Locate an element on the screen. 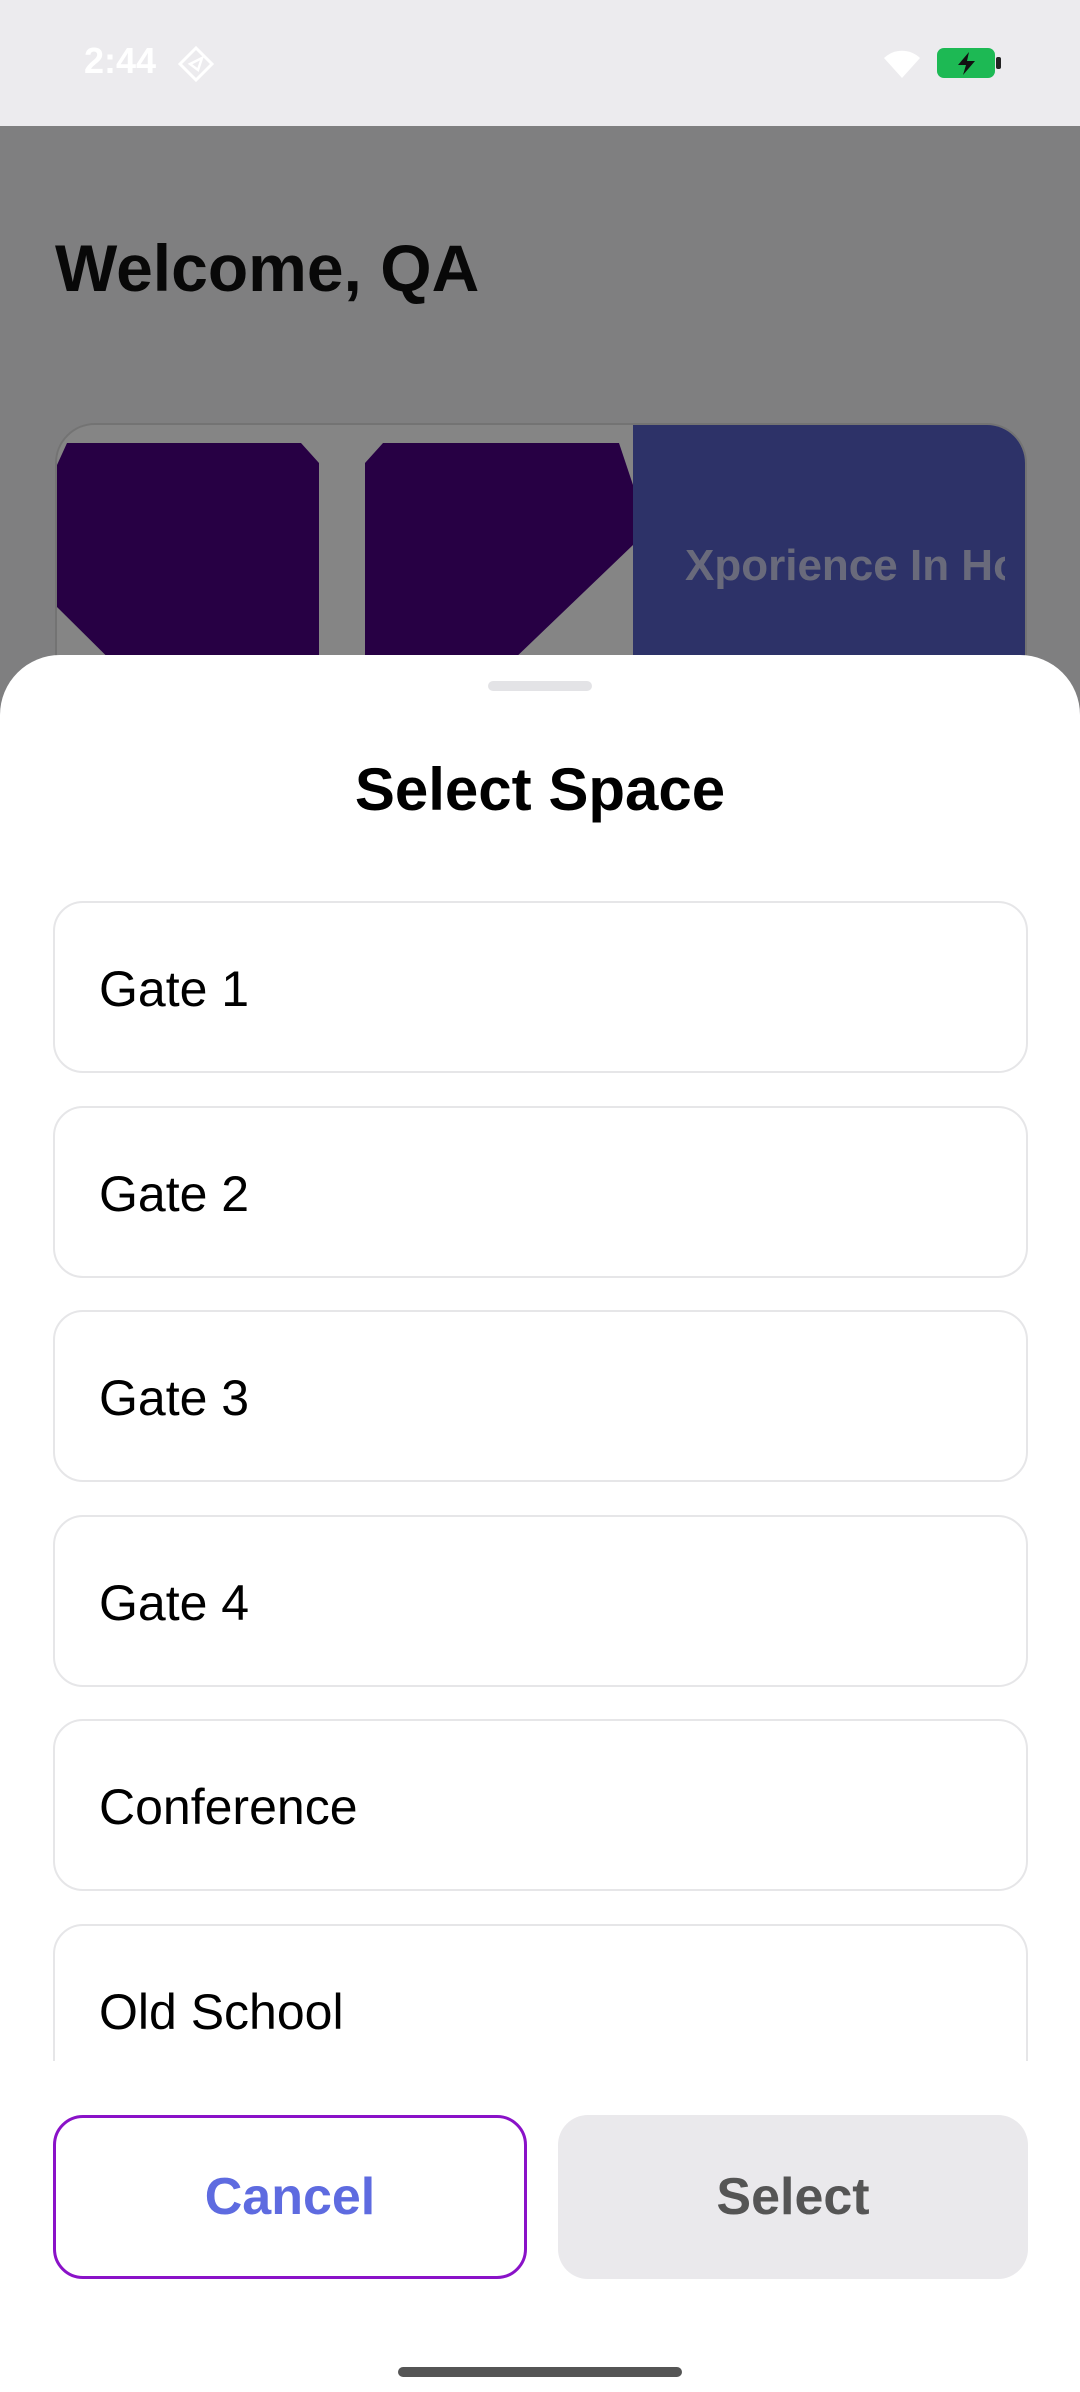 The height and width of the screenshot is (2392, 1080). sheet-drag-handle is located at coordinates (540, 686).